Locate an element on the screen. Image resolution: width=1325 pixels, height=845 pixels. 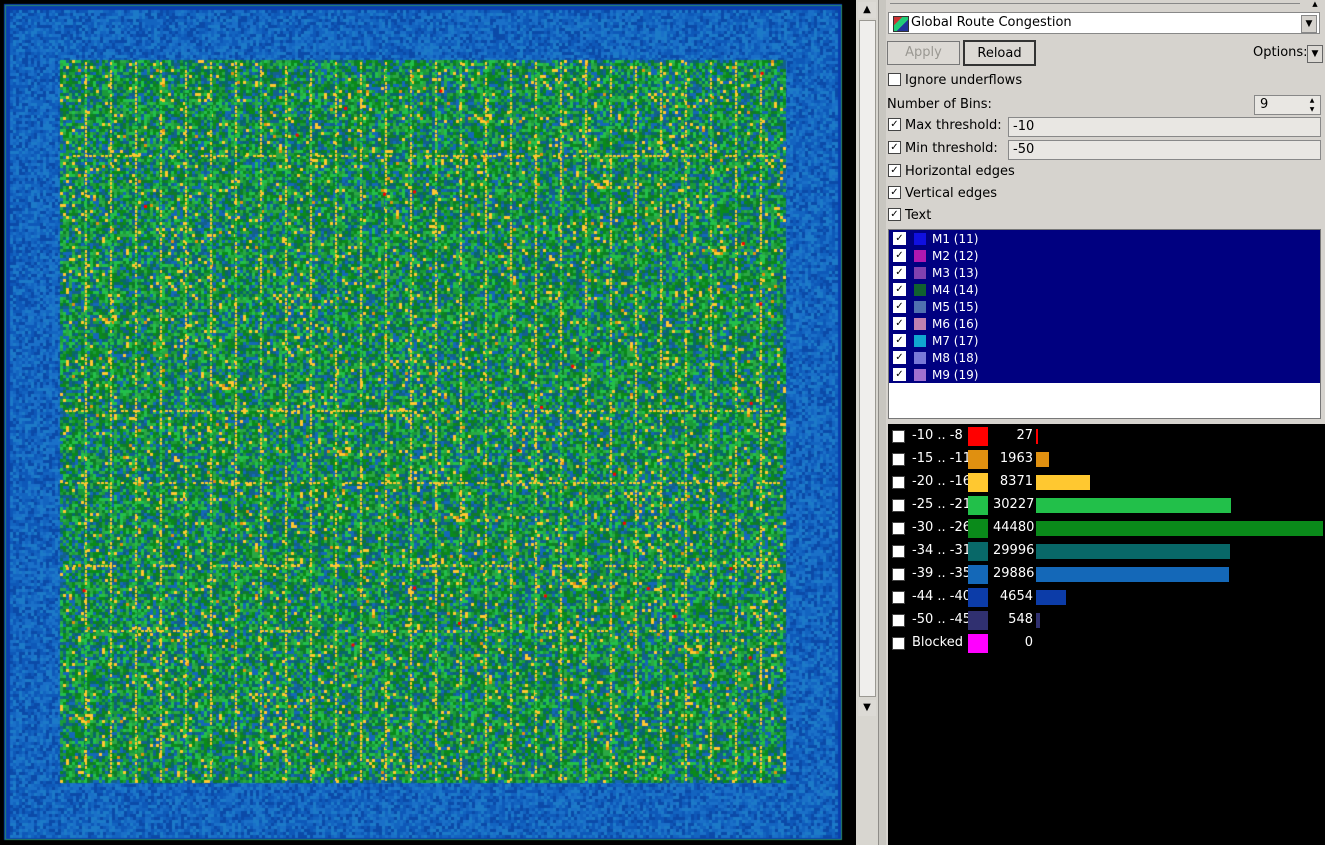
layer-label: M3 (13) is located at coordinates (955, 273).